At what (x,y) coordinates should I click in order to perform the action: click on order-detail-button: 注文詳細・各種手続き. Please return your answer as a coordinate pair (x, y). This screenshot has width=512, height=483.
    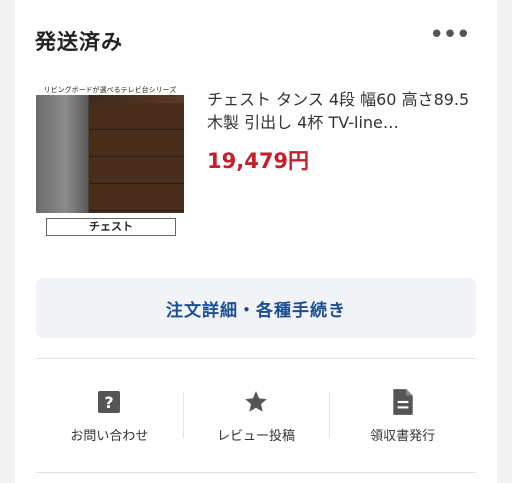
    Looking at the image, I should click on (256, 308).